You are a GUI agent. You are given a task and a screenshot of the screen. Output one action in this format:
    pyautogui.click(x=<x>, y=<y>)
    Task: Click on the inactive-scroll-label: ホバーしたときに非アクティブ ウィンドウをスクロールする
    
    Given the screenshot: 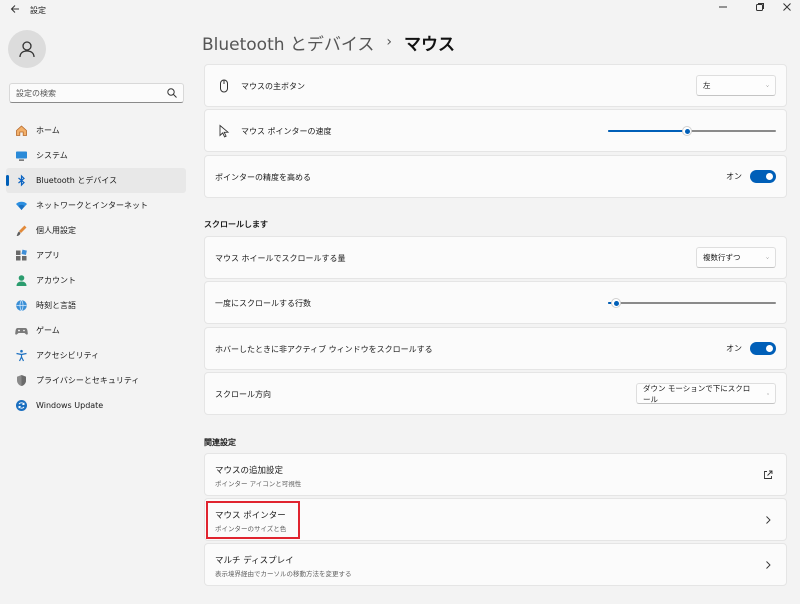 What is the action you would take?
    pyautogui.click(x=324, y=349)
    